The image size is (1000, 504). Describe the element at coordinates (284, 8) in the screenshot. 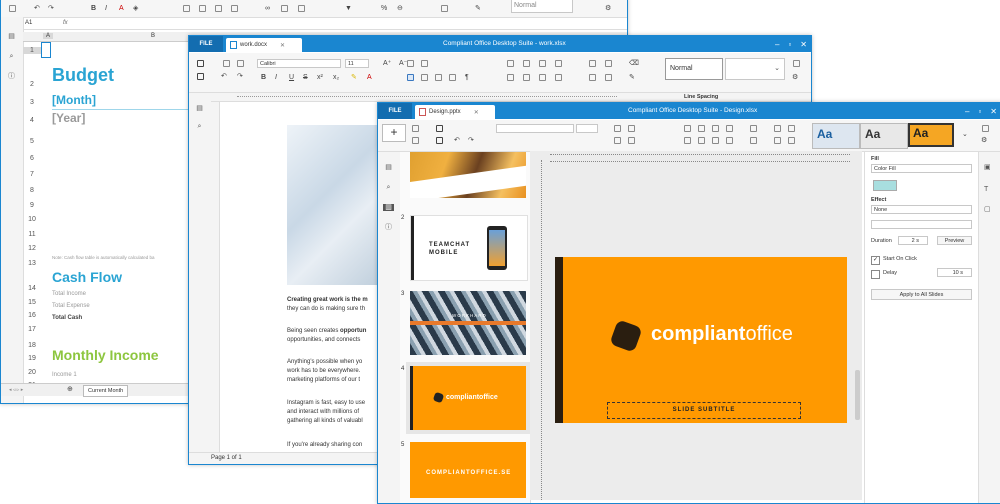

I see `insert-icon` at that location.